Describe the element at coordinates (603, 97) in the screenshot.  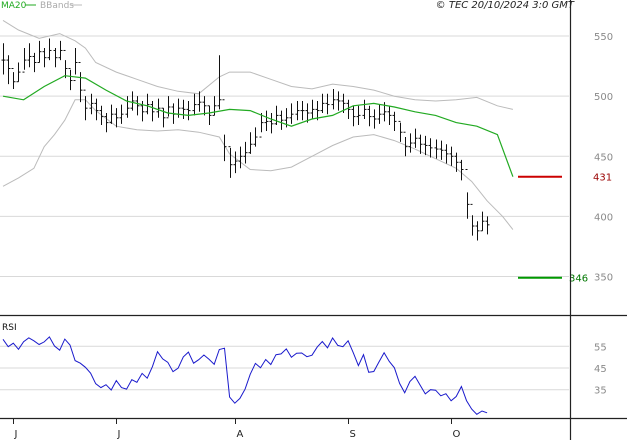
I see `price-tick-label-500: 500` at that location.